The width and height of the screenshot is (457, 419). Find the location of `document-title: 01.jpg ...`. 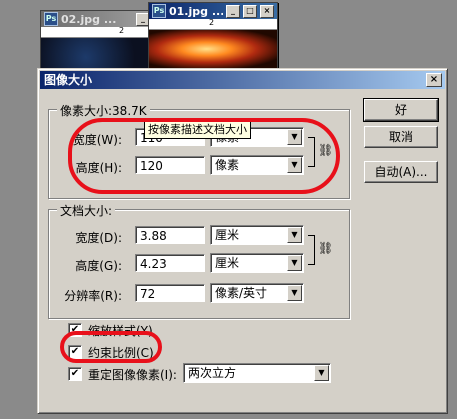

document-title: 01.jpg ... is located at coordinates (196, 11).